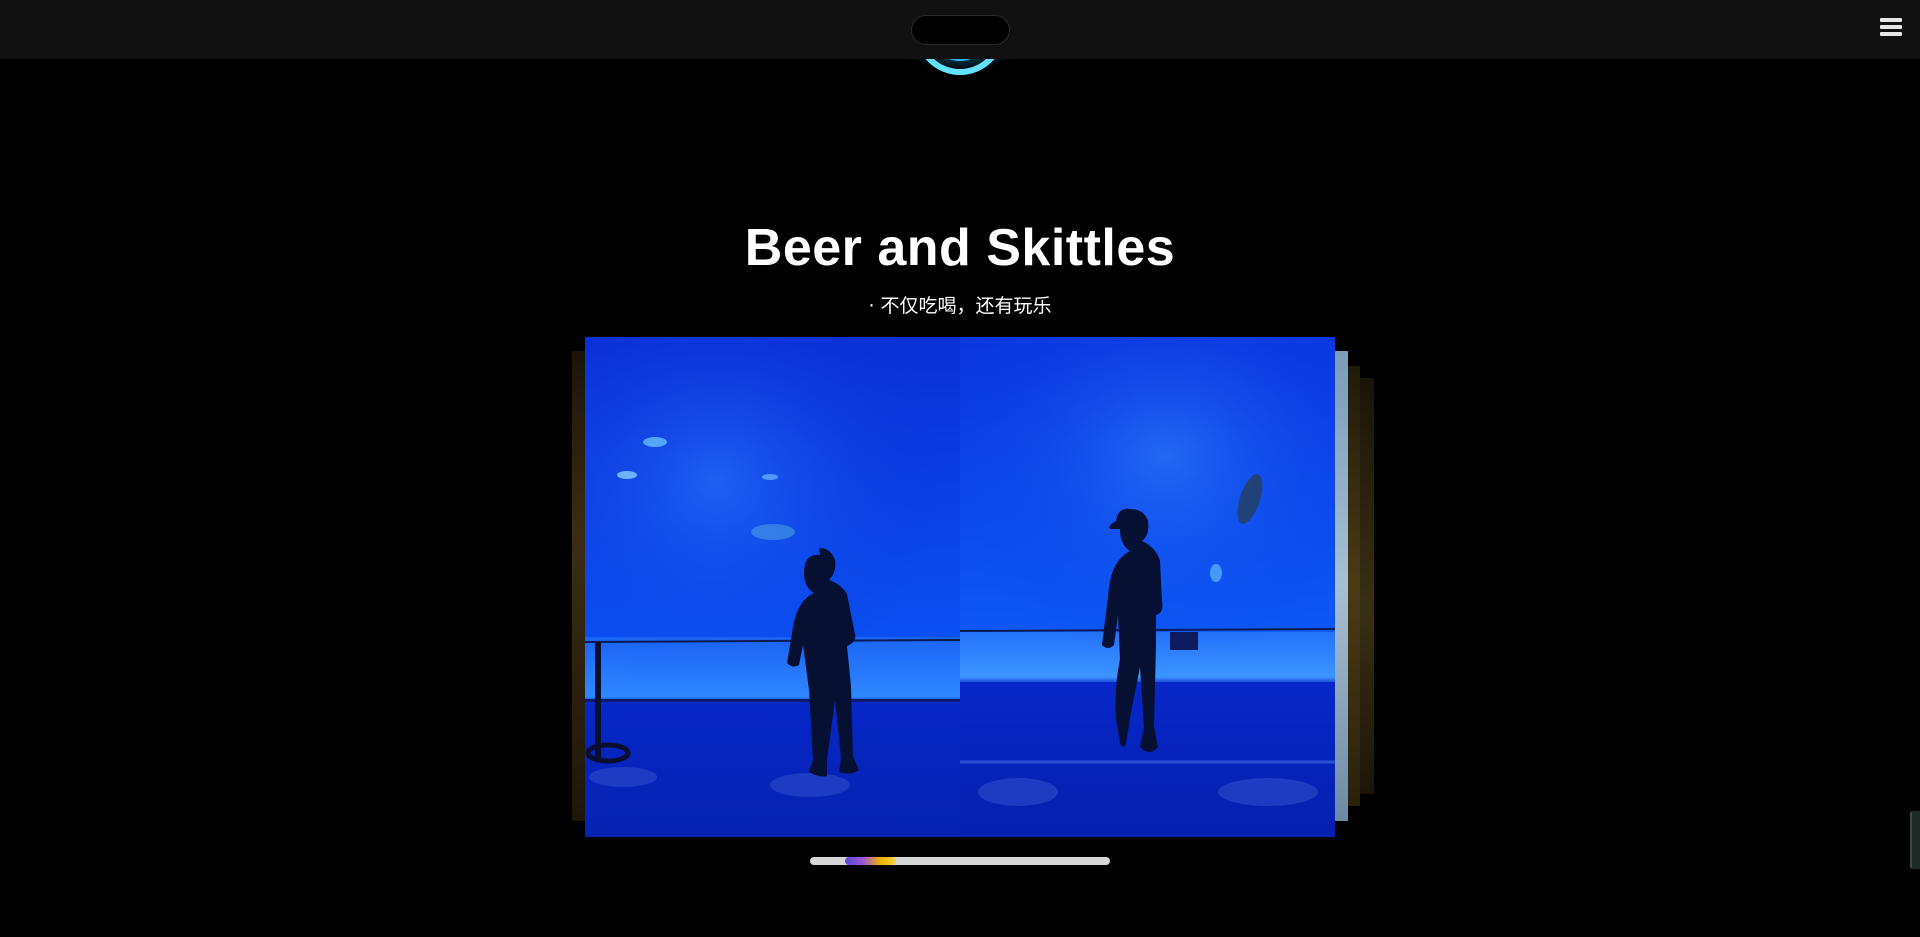 This screenshot has height=937, width=1920. What do you see at coordinates (870, 861) in the screenshot?
I see `carousel-progress-thumb` at bounding box center [870, 861].